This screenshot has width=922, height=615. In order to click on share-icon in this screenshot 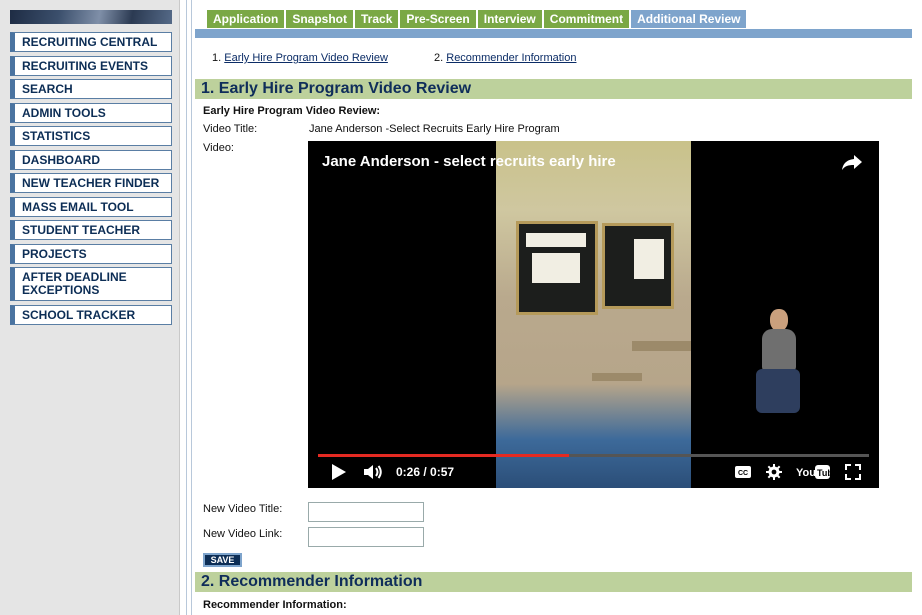, I will do `click(852, 162)`.